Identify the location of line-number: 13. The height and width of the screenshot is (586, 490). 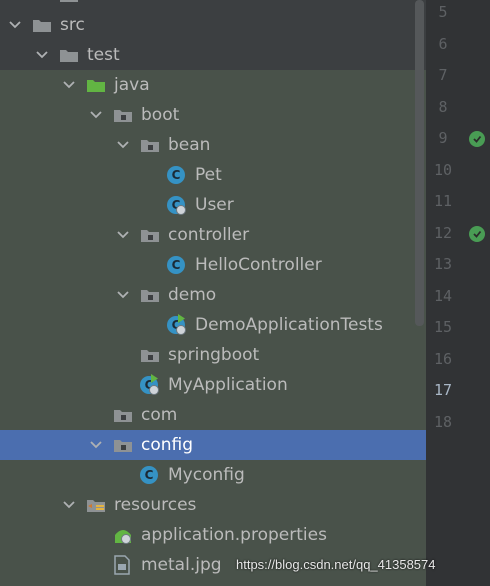
(443, 264).